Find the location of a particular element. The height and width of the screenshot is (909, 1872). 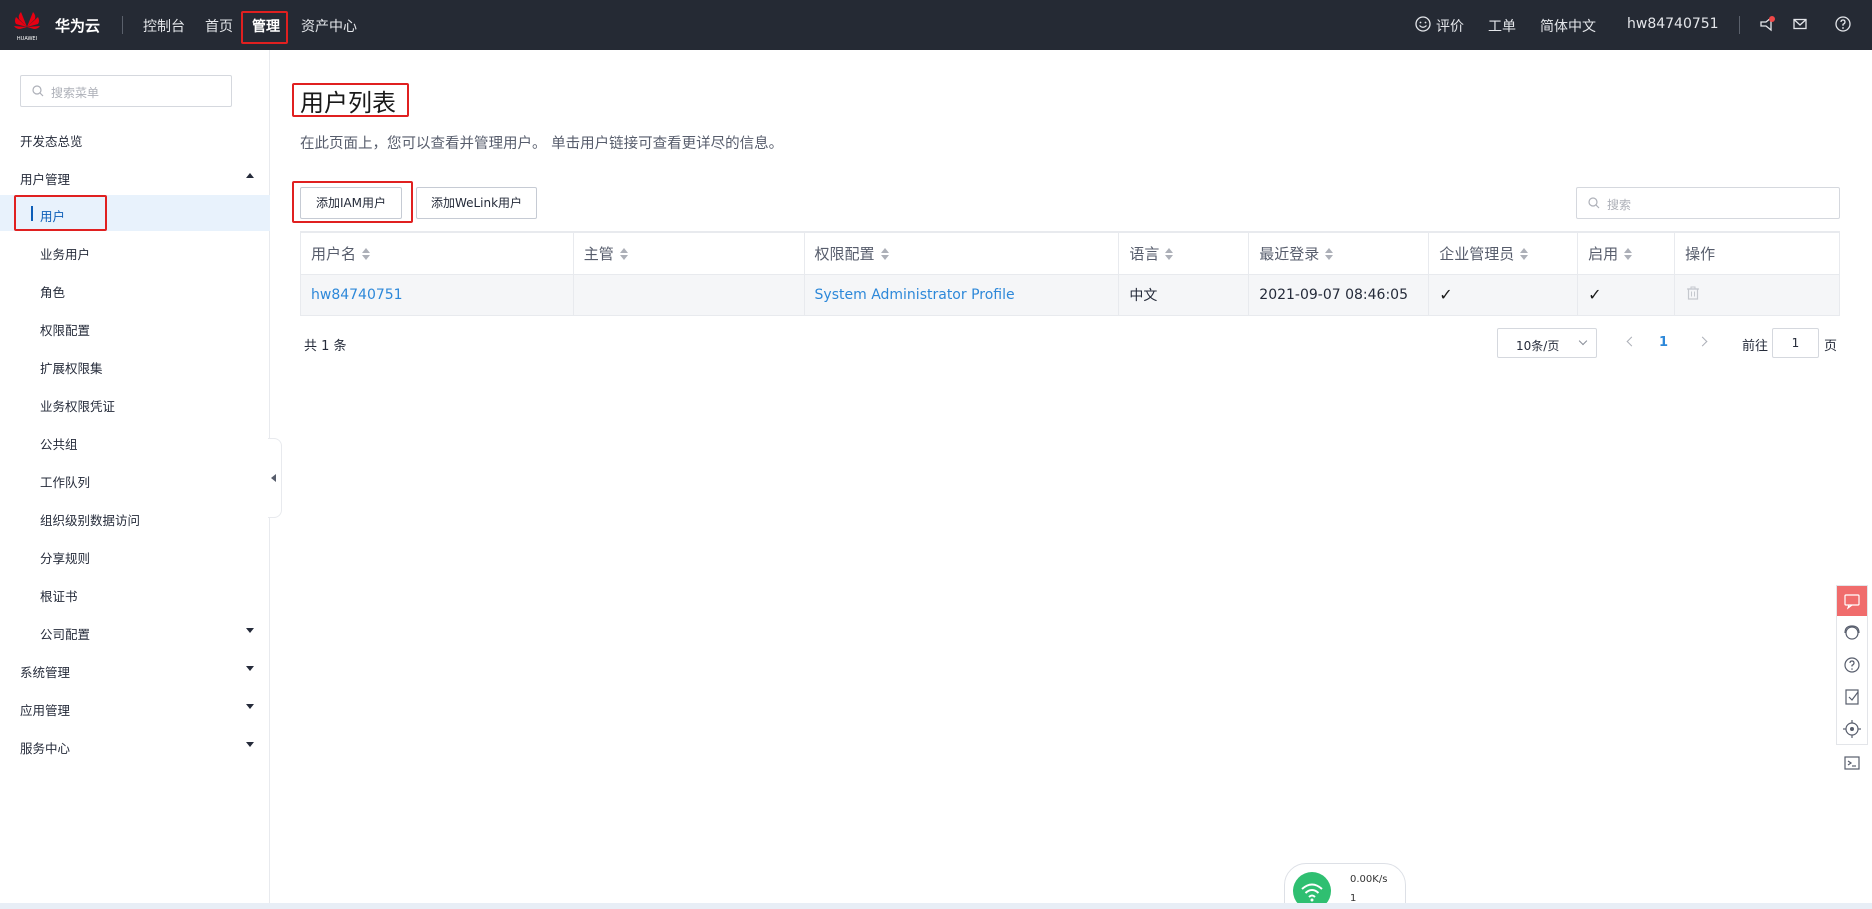

sidebar-item-business-users: 业务用户 is located at coordinates (135, 251).